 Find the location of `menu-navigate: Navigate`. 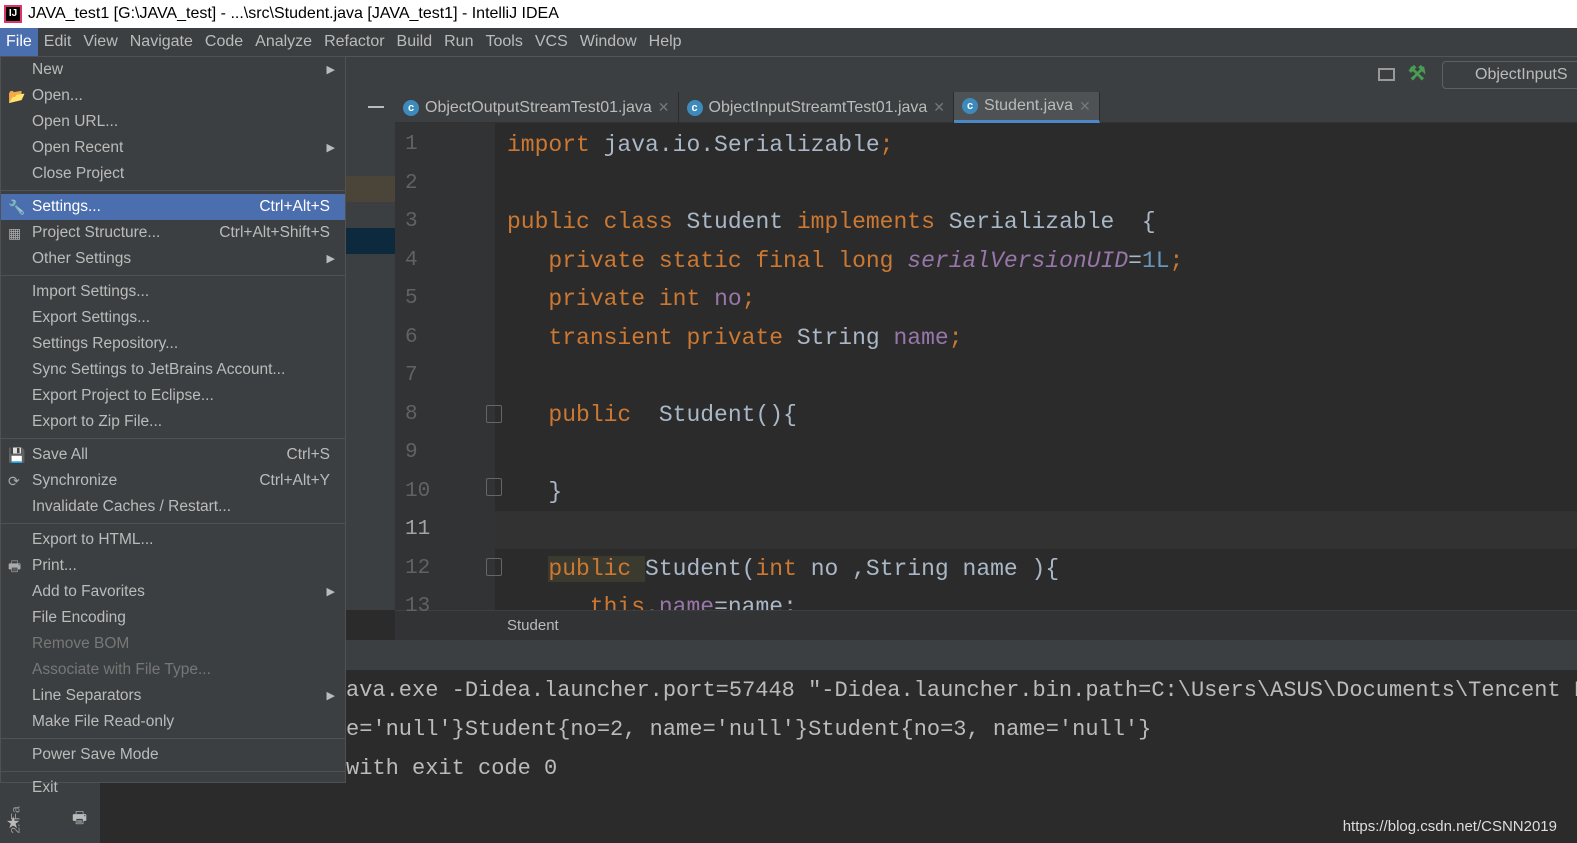

menu-navigate: Navigate is located at coordinates (161, 42).